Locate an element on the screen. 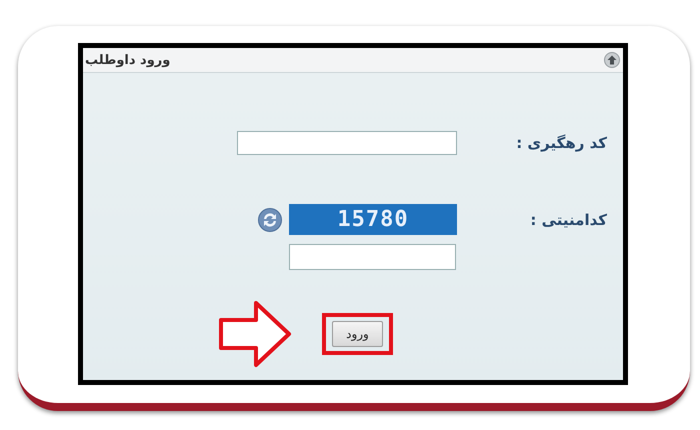 Image resolution: width=700 pixels, height=430 pixels. login-button: ورود is located at coordinates (357, 334).